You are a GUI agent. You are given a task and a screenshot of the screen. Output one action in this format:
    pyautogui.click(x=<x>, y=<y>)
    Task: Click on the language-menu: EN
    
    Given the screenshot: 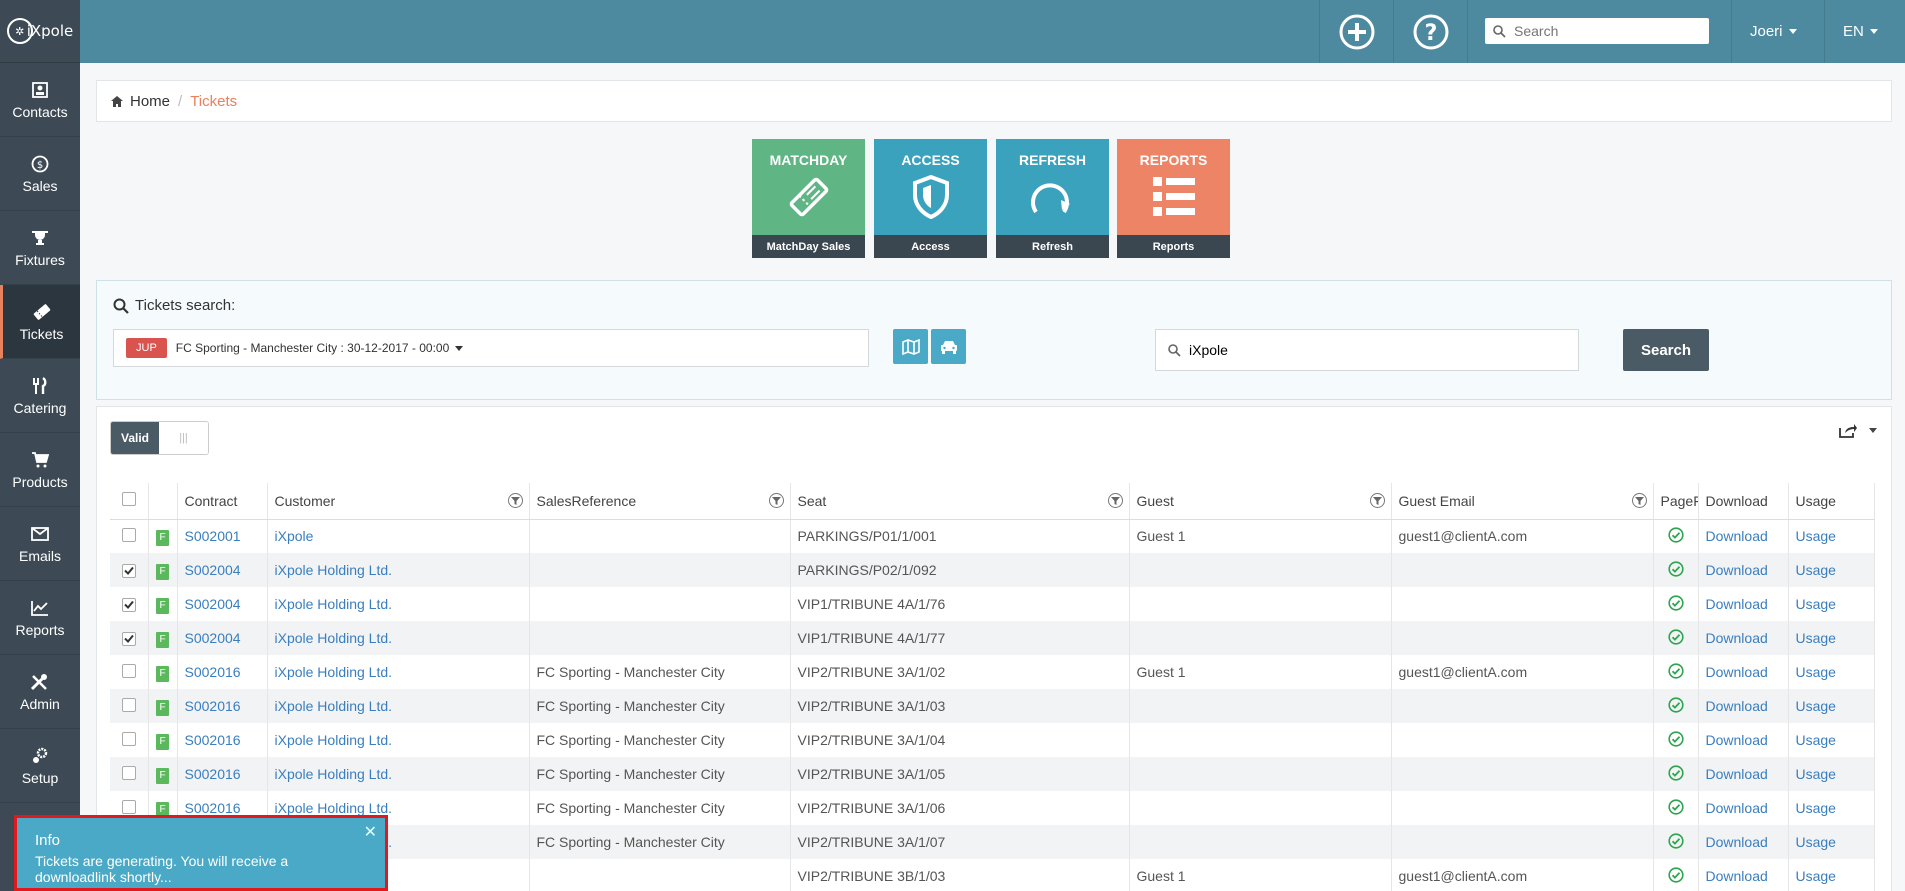 What is the action you would take?
    pyautogui.click(x=1864, y=31)
    